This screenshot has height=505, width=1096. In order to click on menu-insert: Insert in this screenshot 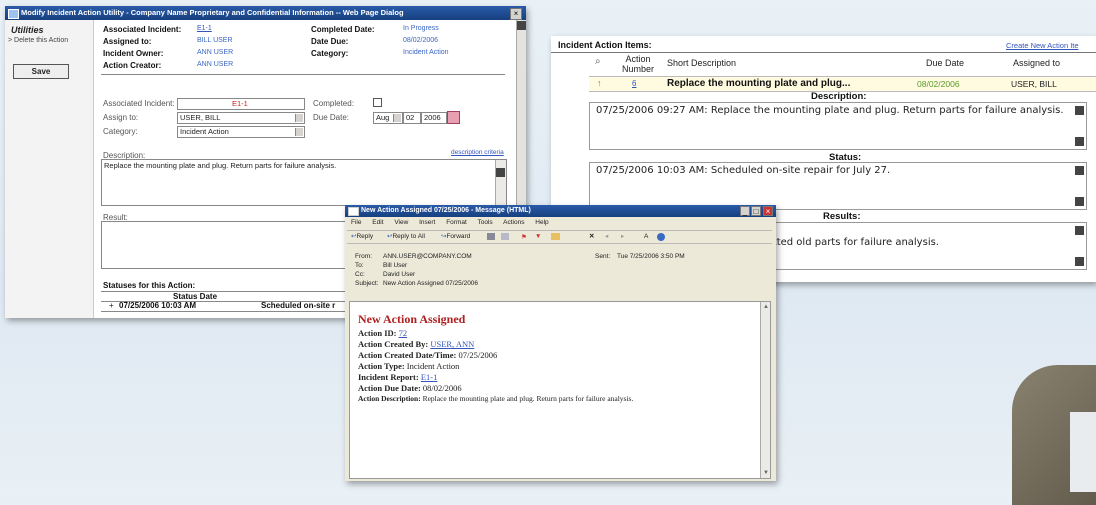, I will do `click(427, 222)`.